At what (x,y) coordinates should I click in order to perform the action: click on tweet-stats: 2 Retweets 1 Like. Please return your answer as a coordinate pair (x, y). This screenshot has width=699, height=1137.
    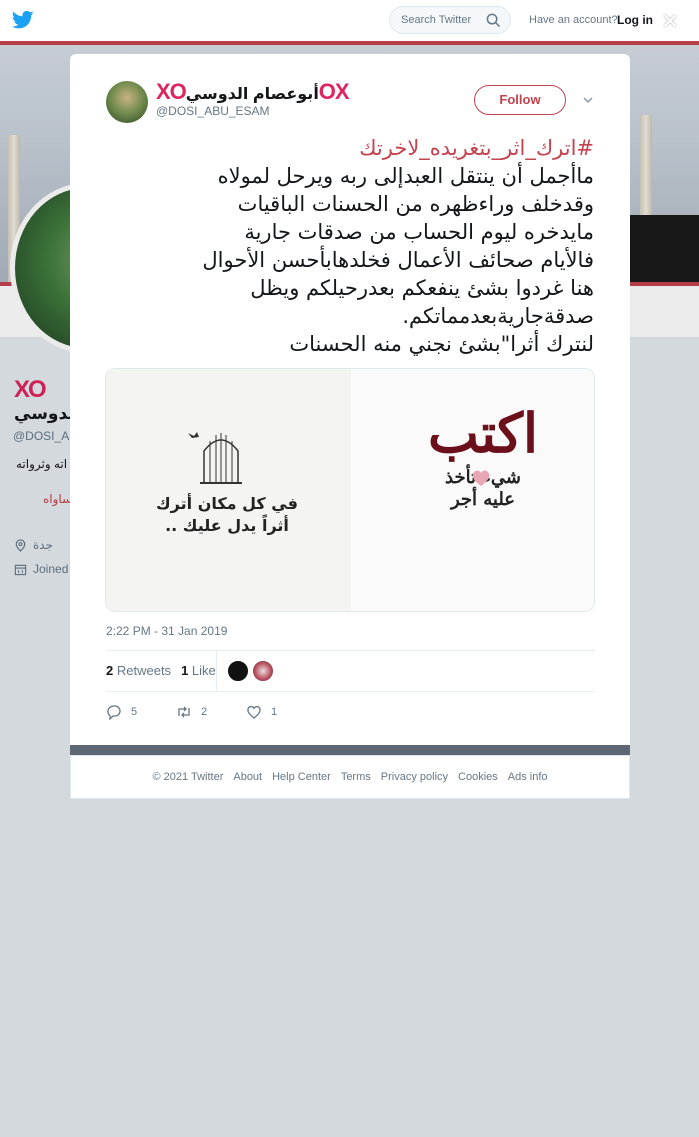
    Looking at the image, I should click on (161, 670).